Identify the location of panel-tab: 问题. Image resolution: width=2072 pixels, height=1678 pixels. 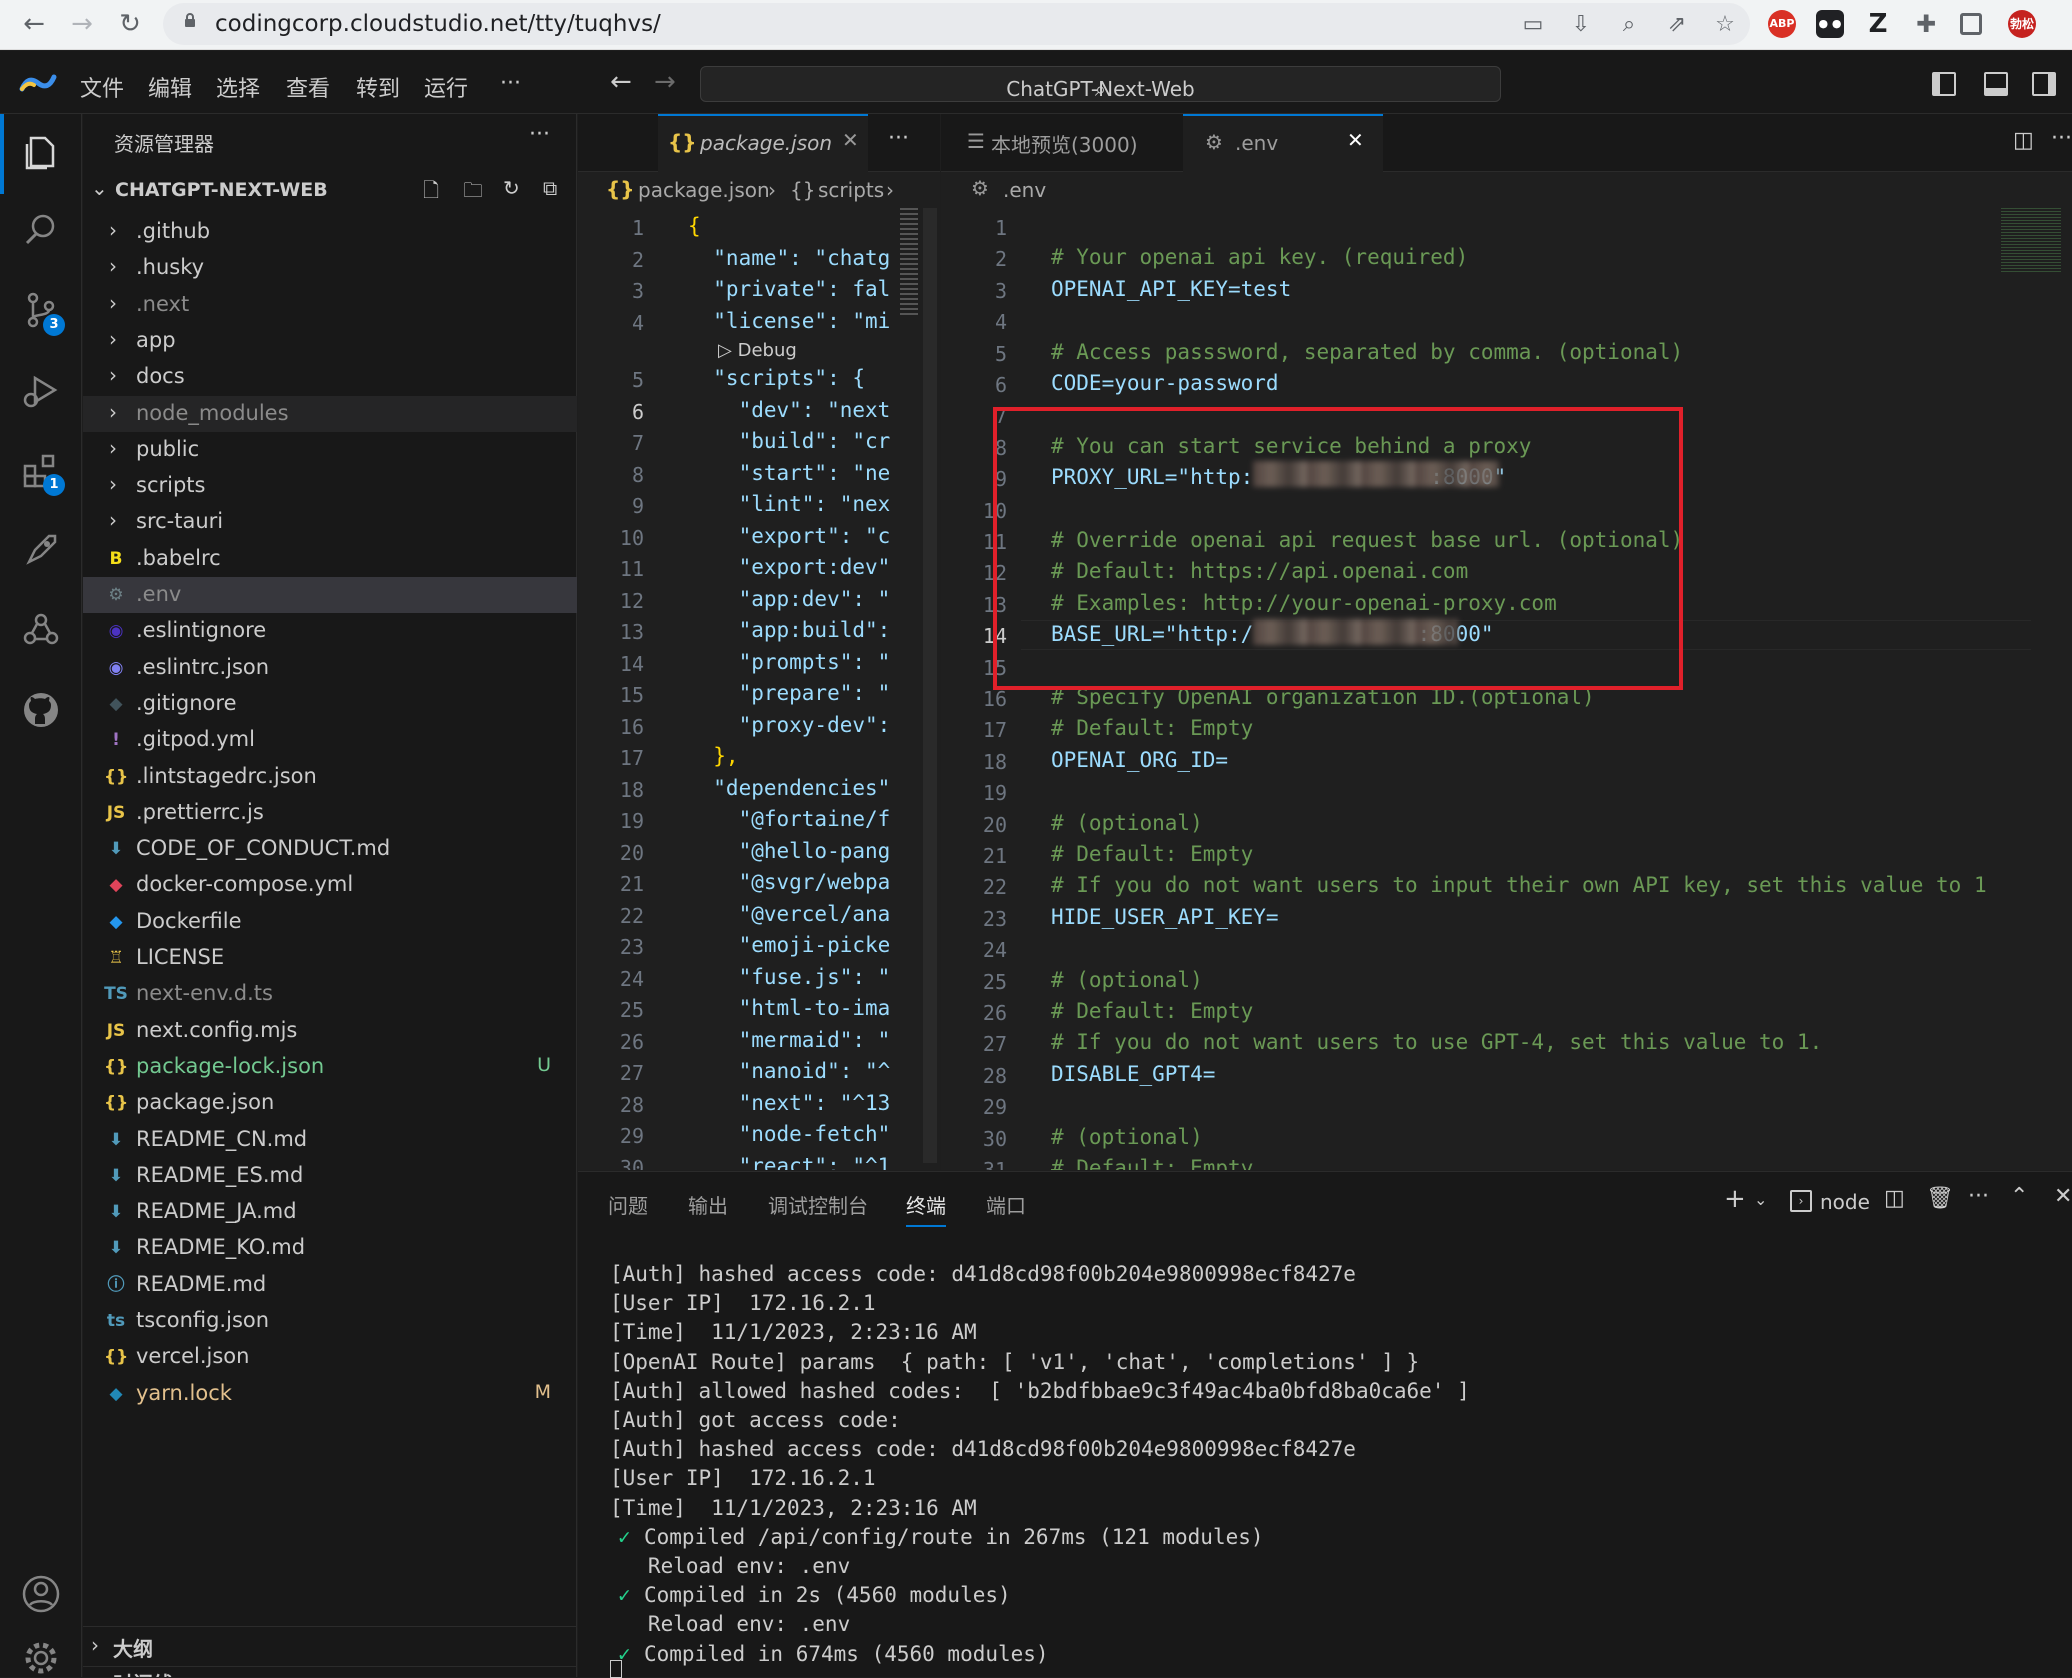
(628, 1204).